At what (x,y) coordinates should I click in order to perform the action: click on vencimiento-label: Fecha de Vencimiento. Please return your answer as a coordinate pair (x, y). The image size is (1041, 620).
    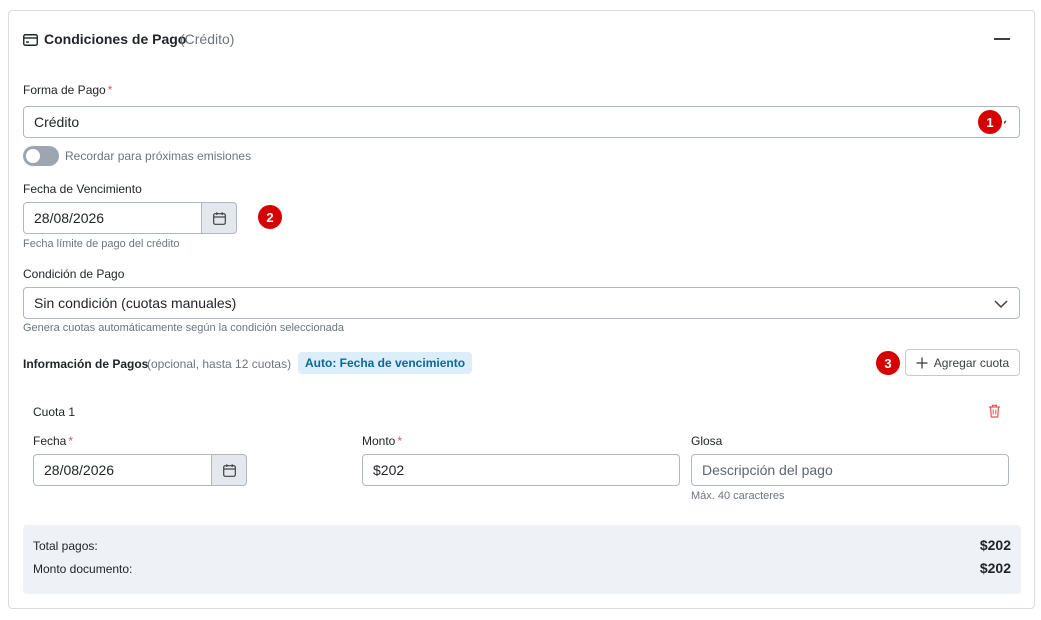
    Looking at the image, I should click on (82, 189).